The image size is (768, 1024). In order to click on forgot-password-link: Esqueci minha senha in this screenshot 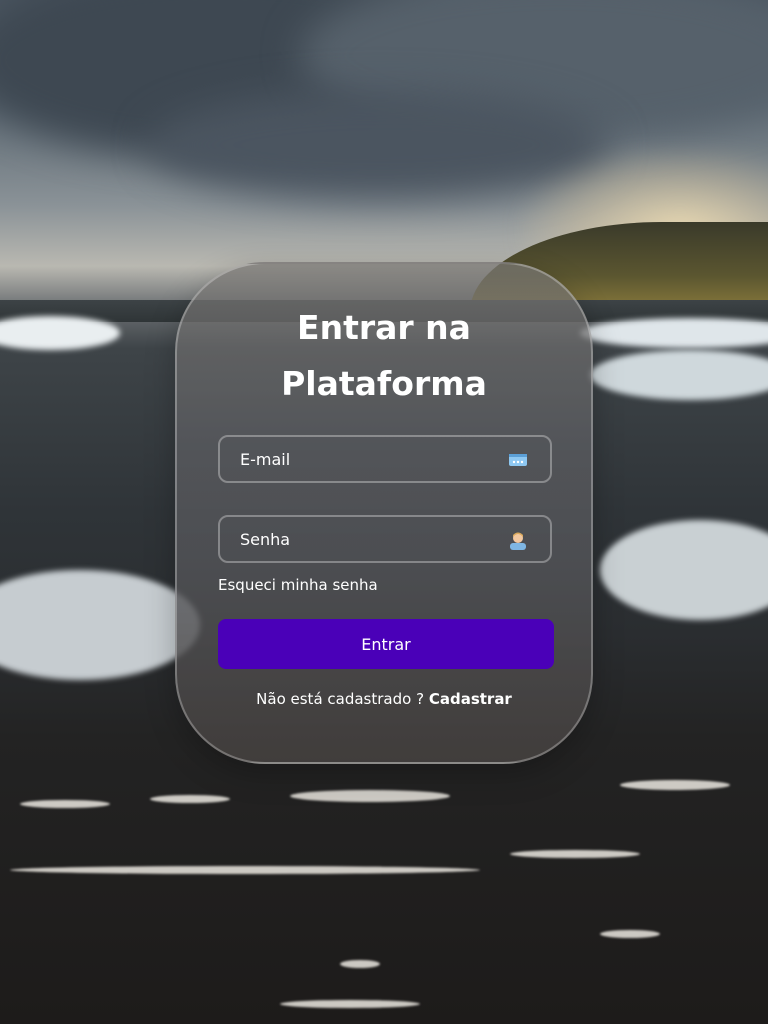, I will do `click(298, 585)`.